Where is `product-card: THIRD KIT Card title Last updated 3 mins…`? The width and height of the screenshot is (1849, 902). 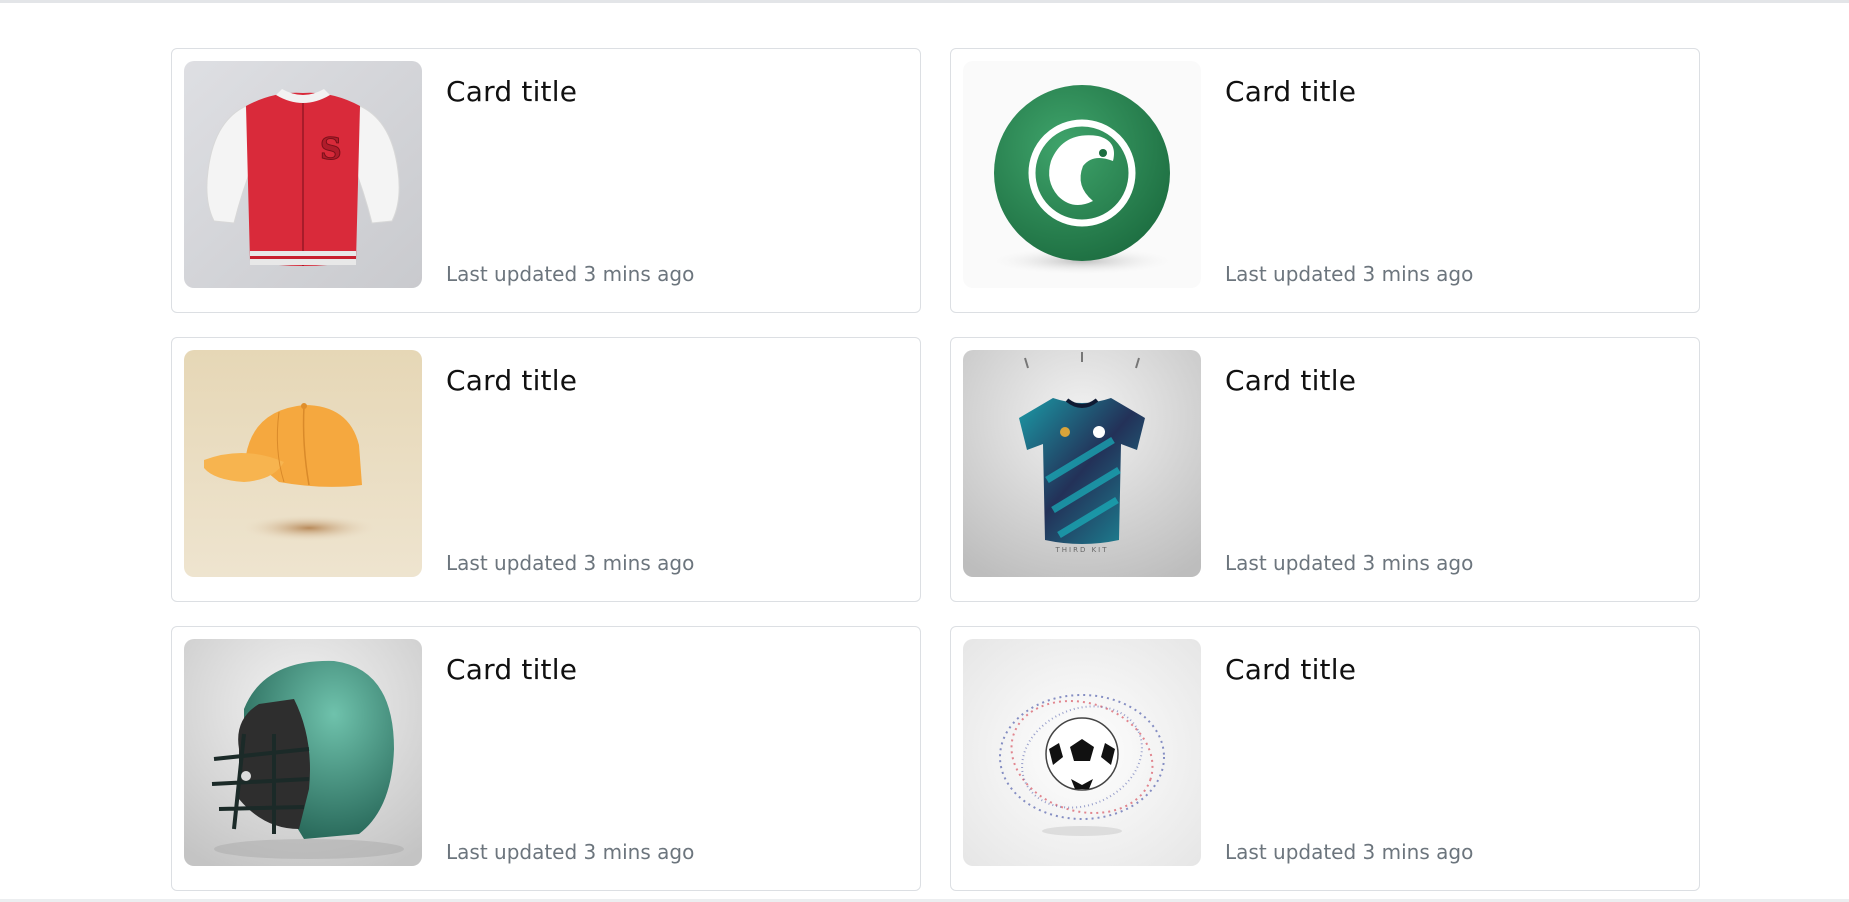 product-card: THIRD KIT Card title Last updated 3 mins… is located at coordinates (1325, 469).